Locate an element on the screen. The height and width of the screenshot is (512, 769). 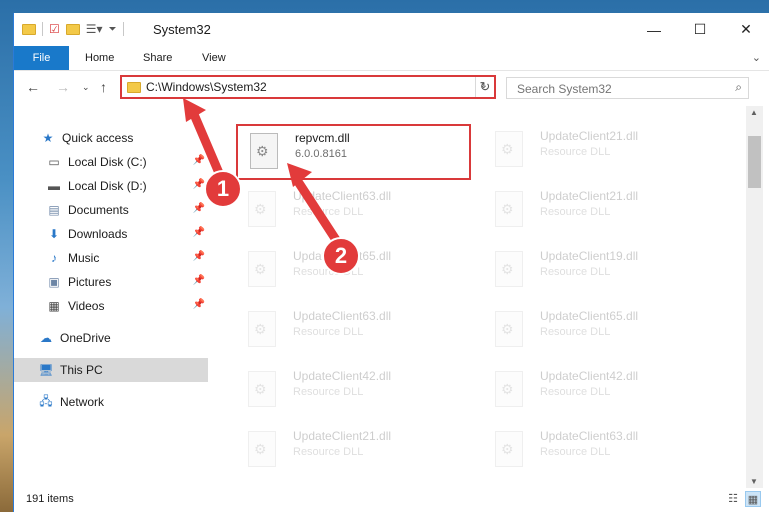
step-badge-2: 2 is located at coordinates (341, 256).